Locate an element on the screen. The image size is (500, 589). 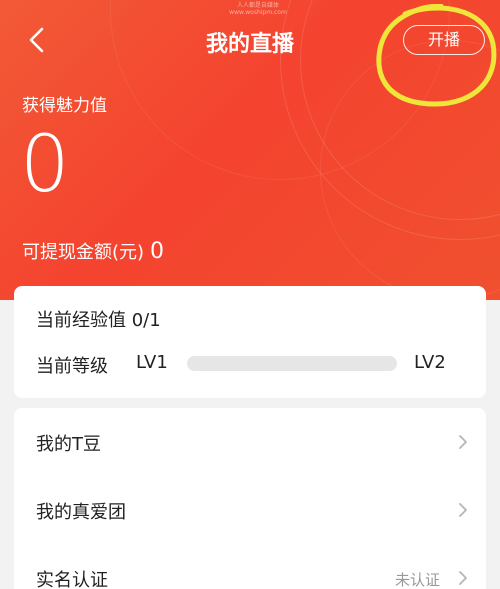
next-level: LV2 is located at coordinates (430, 362).